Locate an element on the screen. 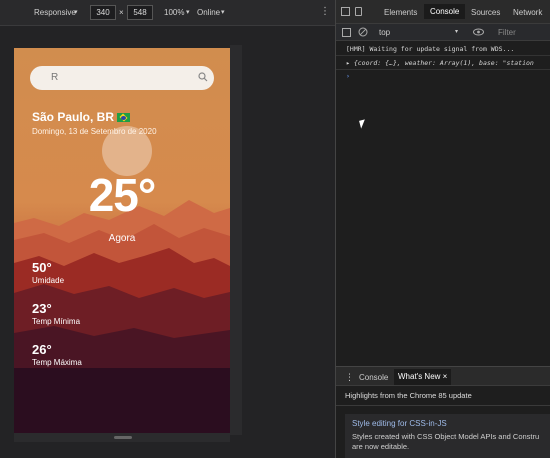 The image size is (550, 458). stat-value: 23° is located at coordinates (42, 308).